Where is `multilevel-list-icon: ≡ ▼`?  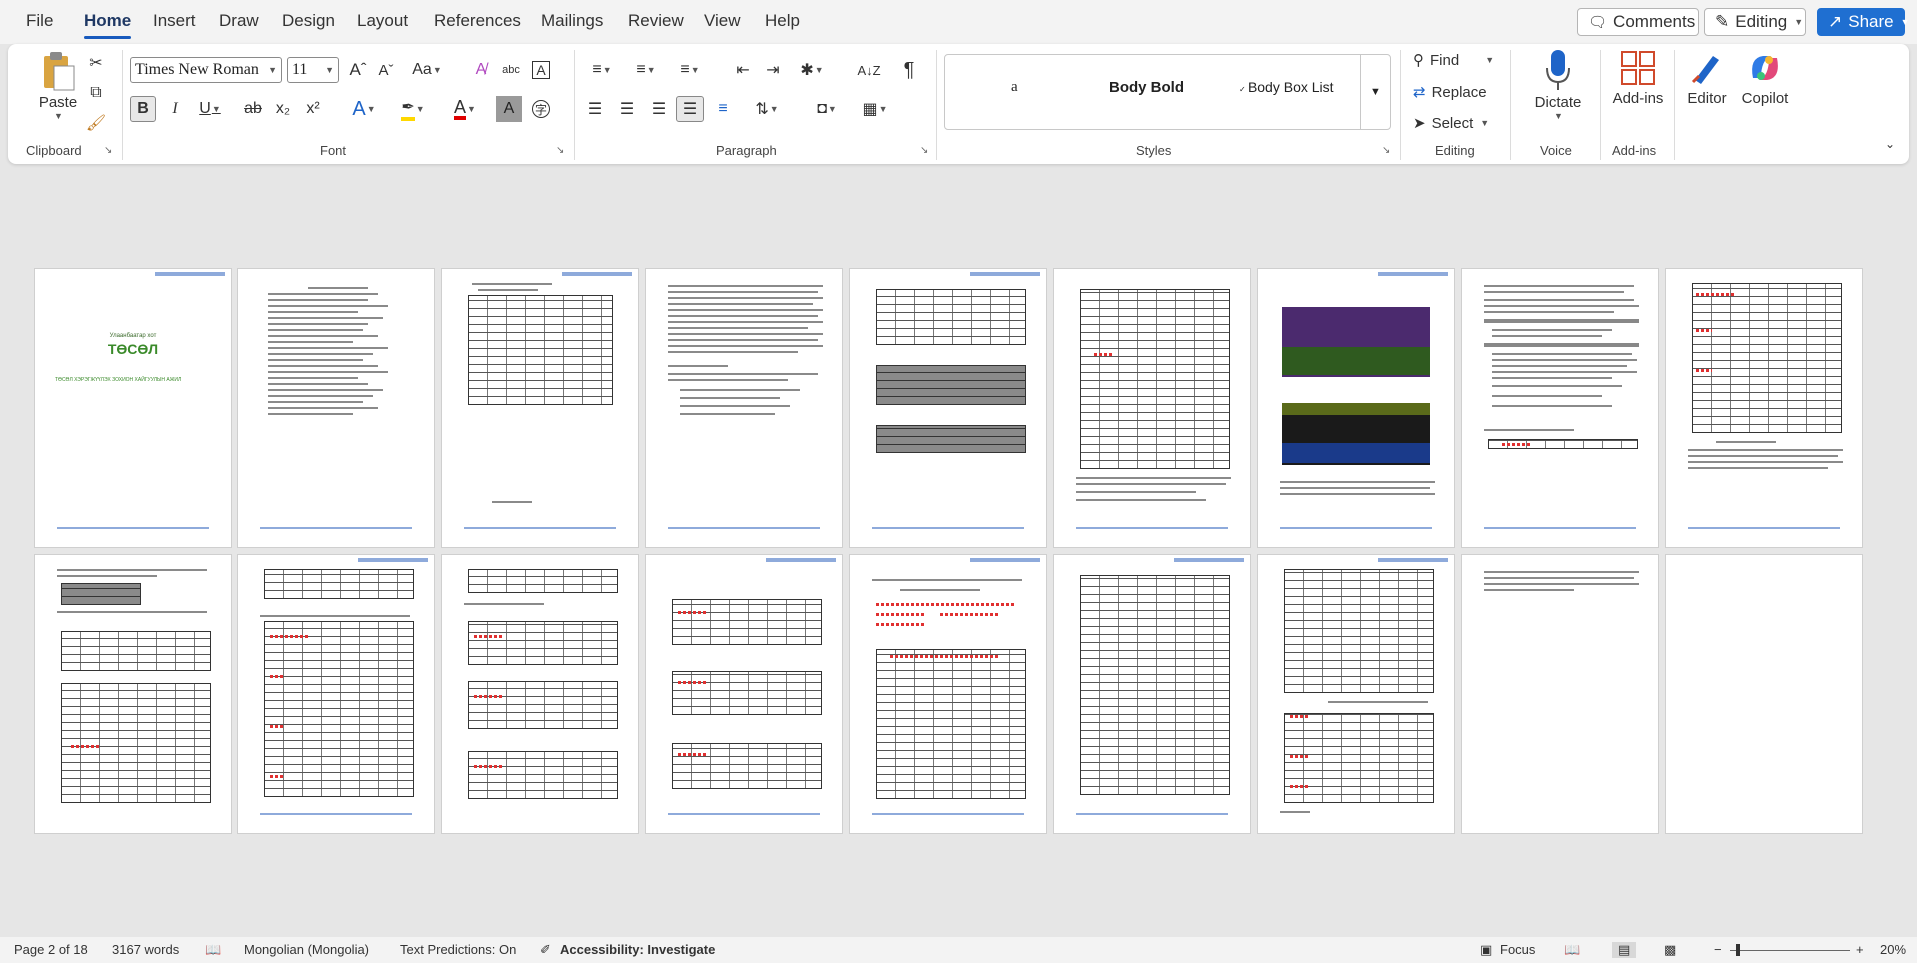 multilevel-list-icon: ≡ ▼ is located at coordinates (690, 70).